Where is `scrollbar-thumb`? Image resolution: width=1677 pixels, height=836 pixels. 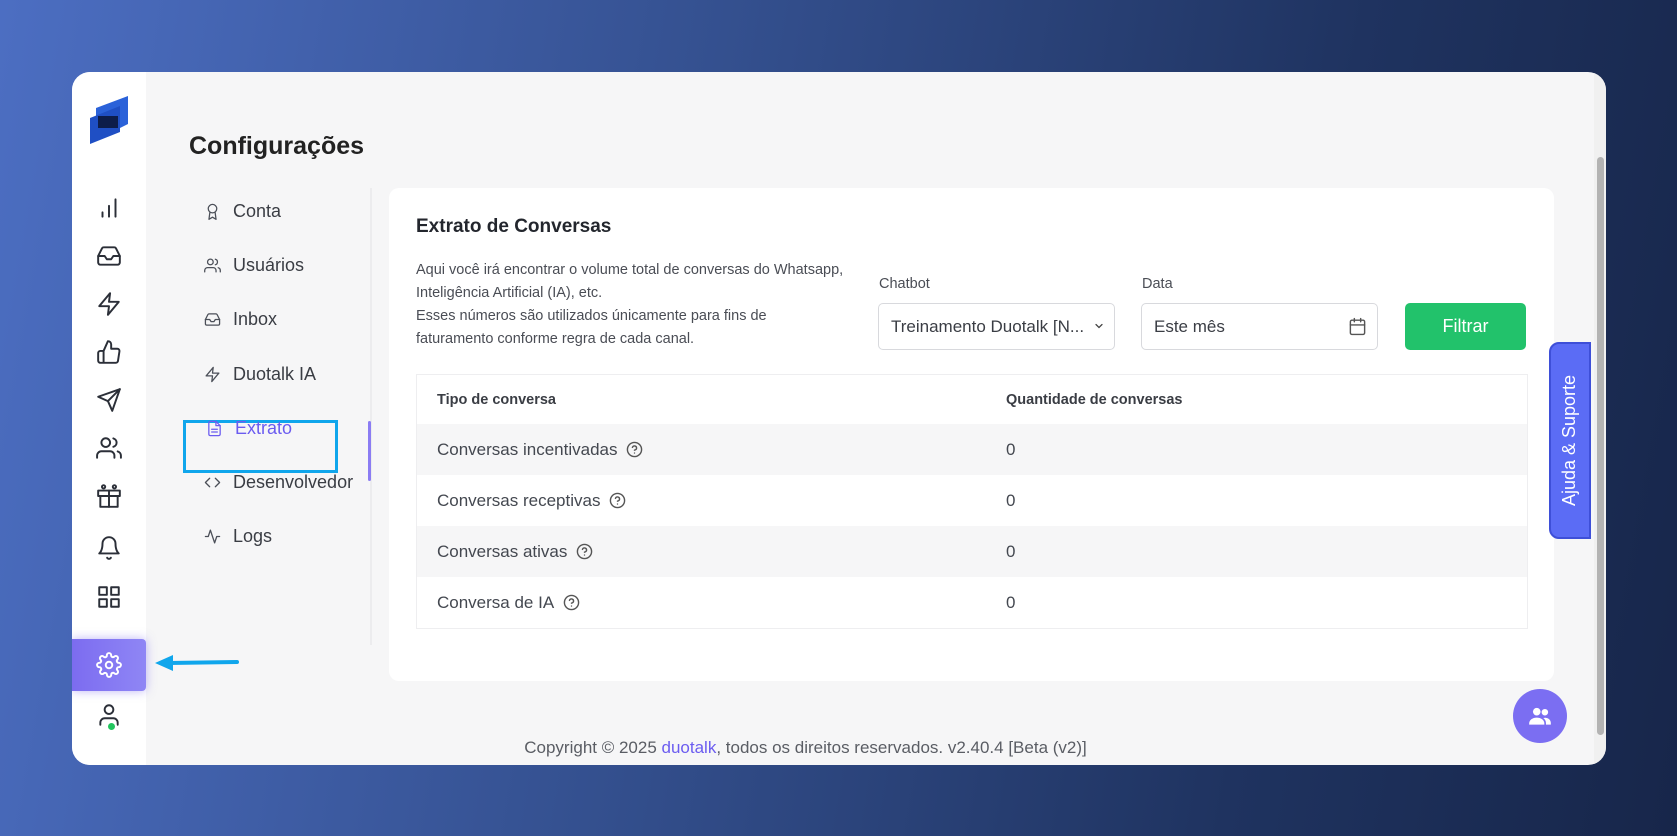 scrollbar-thumb is located at coordinates (1600, 446).